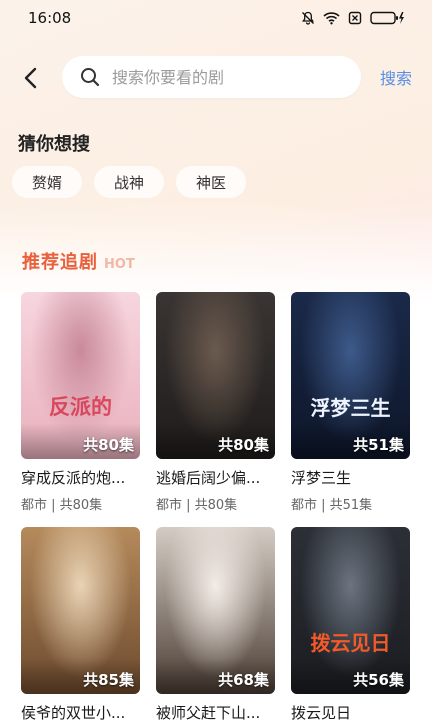  What do you see at coordinates (350, 375) in the screenshot?
I see `drama-poster: 浮梦三生 共51集` at bounding box center [350, 375].